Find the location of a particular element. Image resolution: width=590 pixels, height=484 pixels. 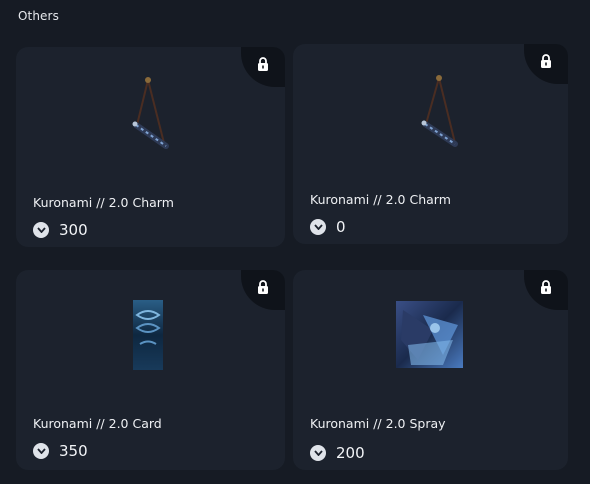

item-price: 200 is located at coordinates (337, 453).